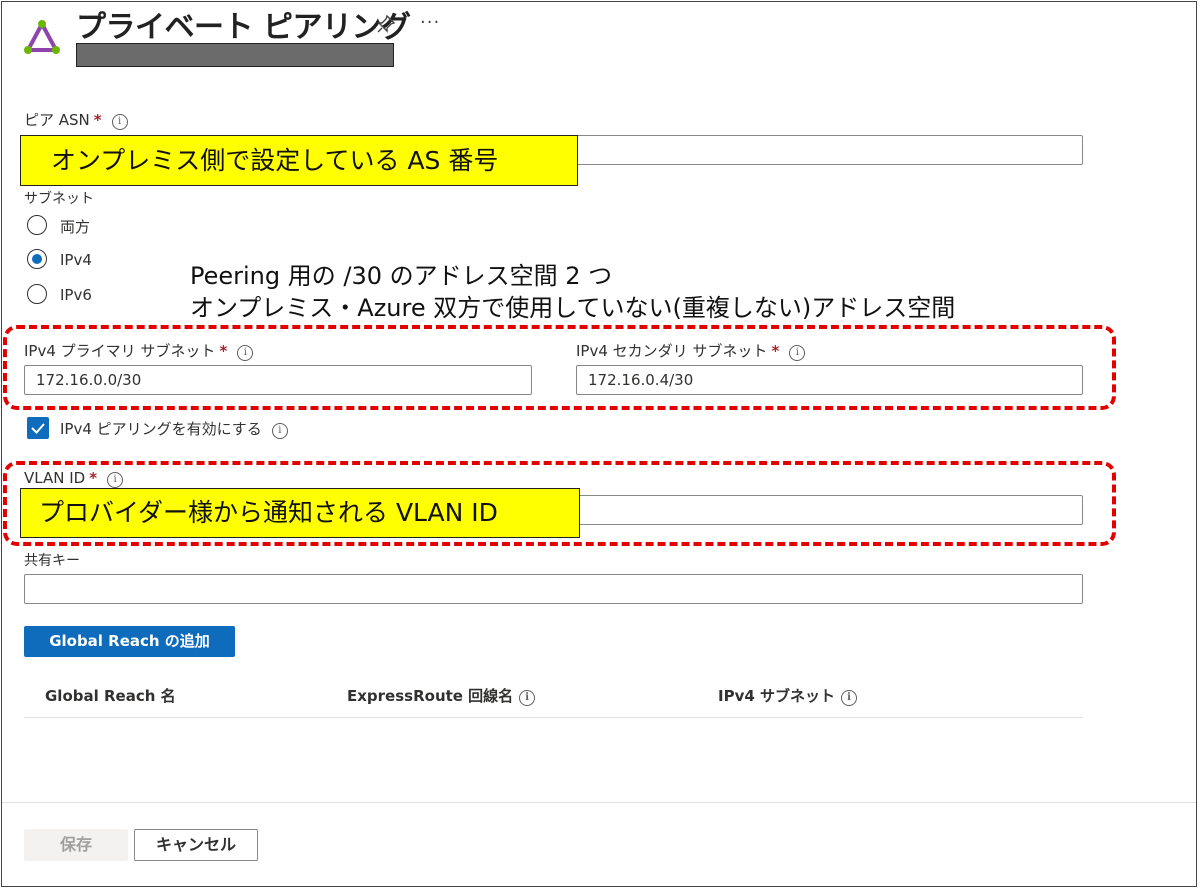  What do you see at coordinates (42, 37) in the screenshot?
I see `private-peering-logo-icon` at bounding box center [42, 37].